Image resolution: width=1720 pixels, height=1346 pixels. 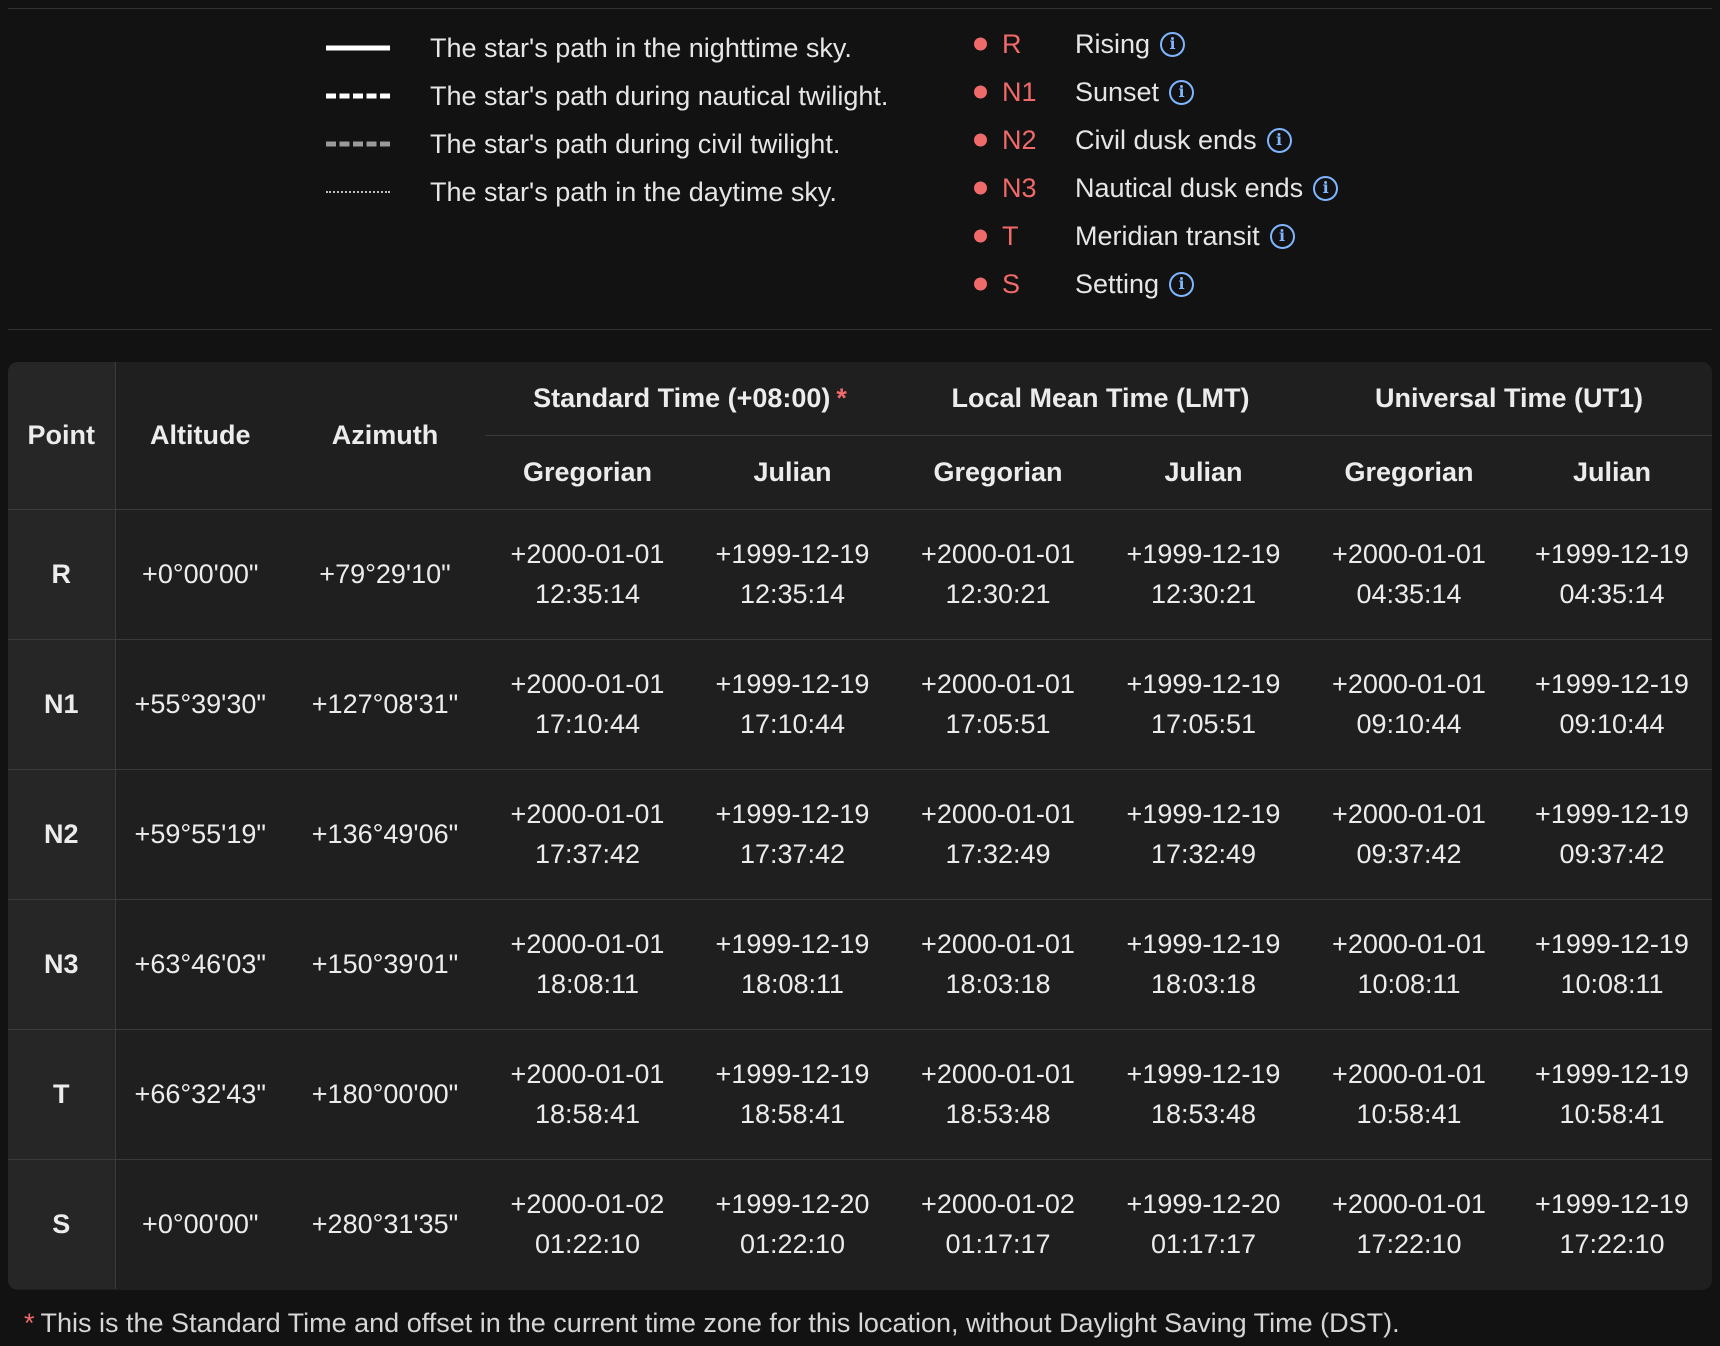 What do you see at coordinates (1130, 44) in the screenshot?
I see `point-label-wrap: Rising i` at bounding box center [1130, 44].